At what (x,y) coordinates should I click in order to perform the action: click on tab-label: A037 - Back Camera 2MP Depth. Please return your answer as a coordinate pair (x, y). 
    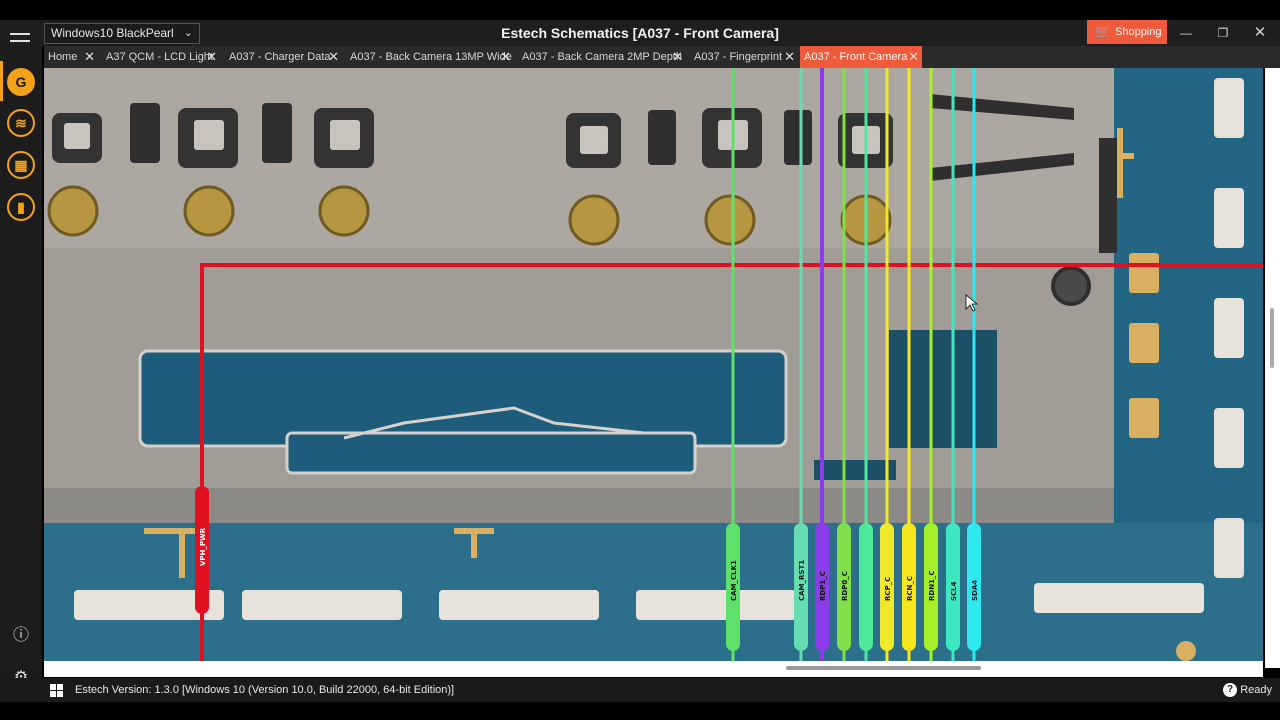
    Looking at the image, I should click on (602, 57).